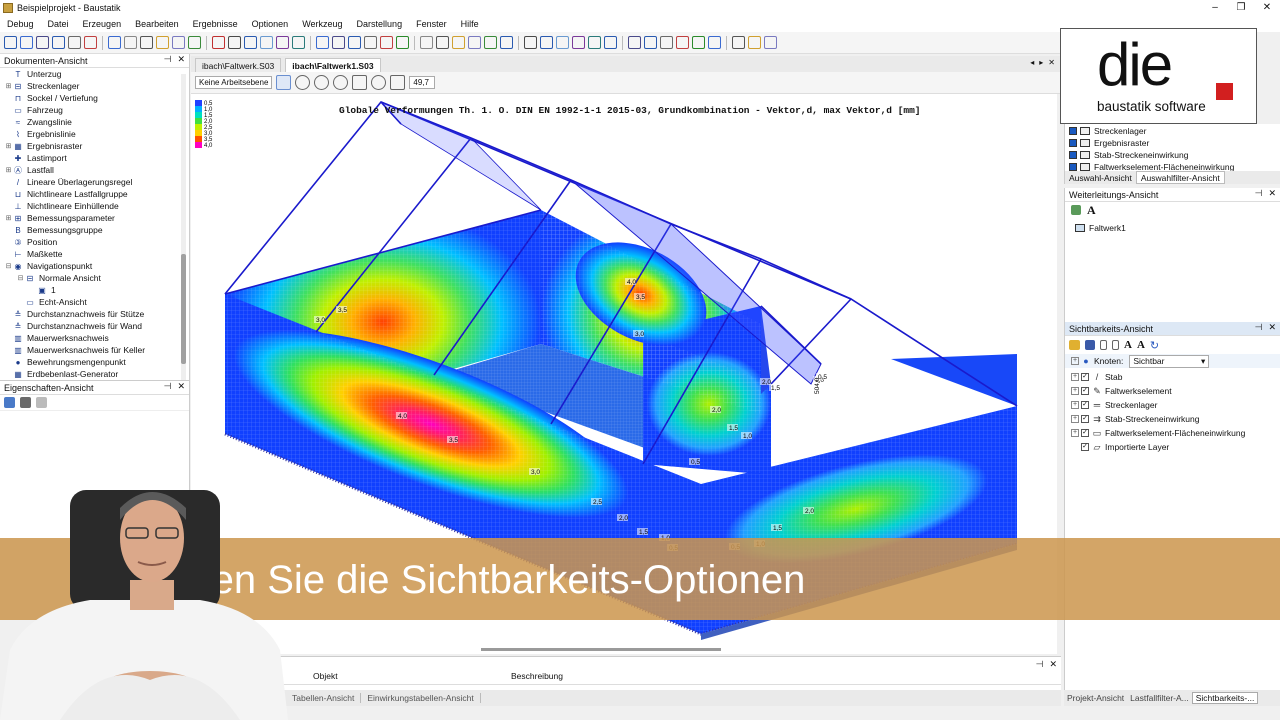  I want to click on select-cursor-icon, so click(284, 82).